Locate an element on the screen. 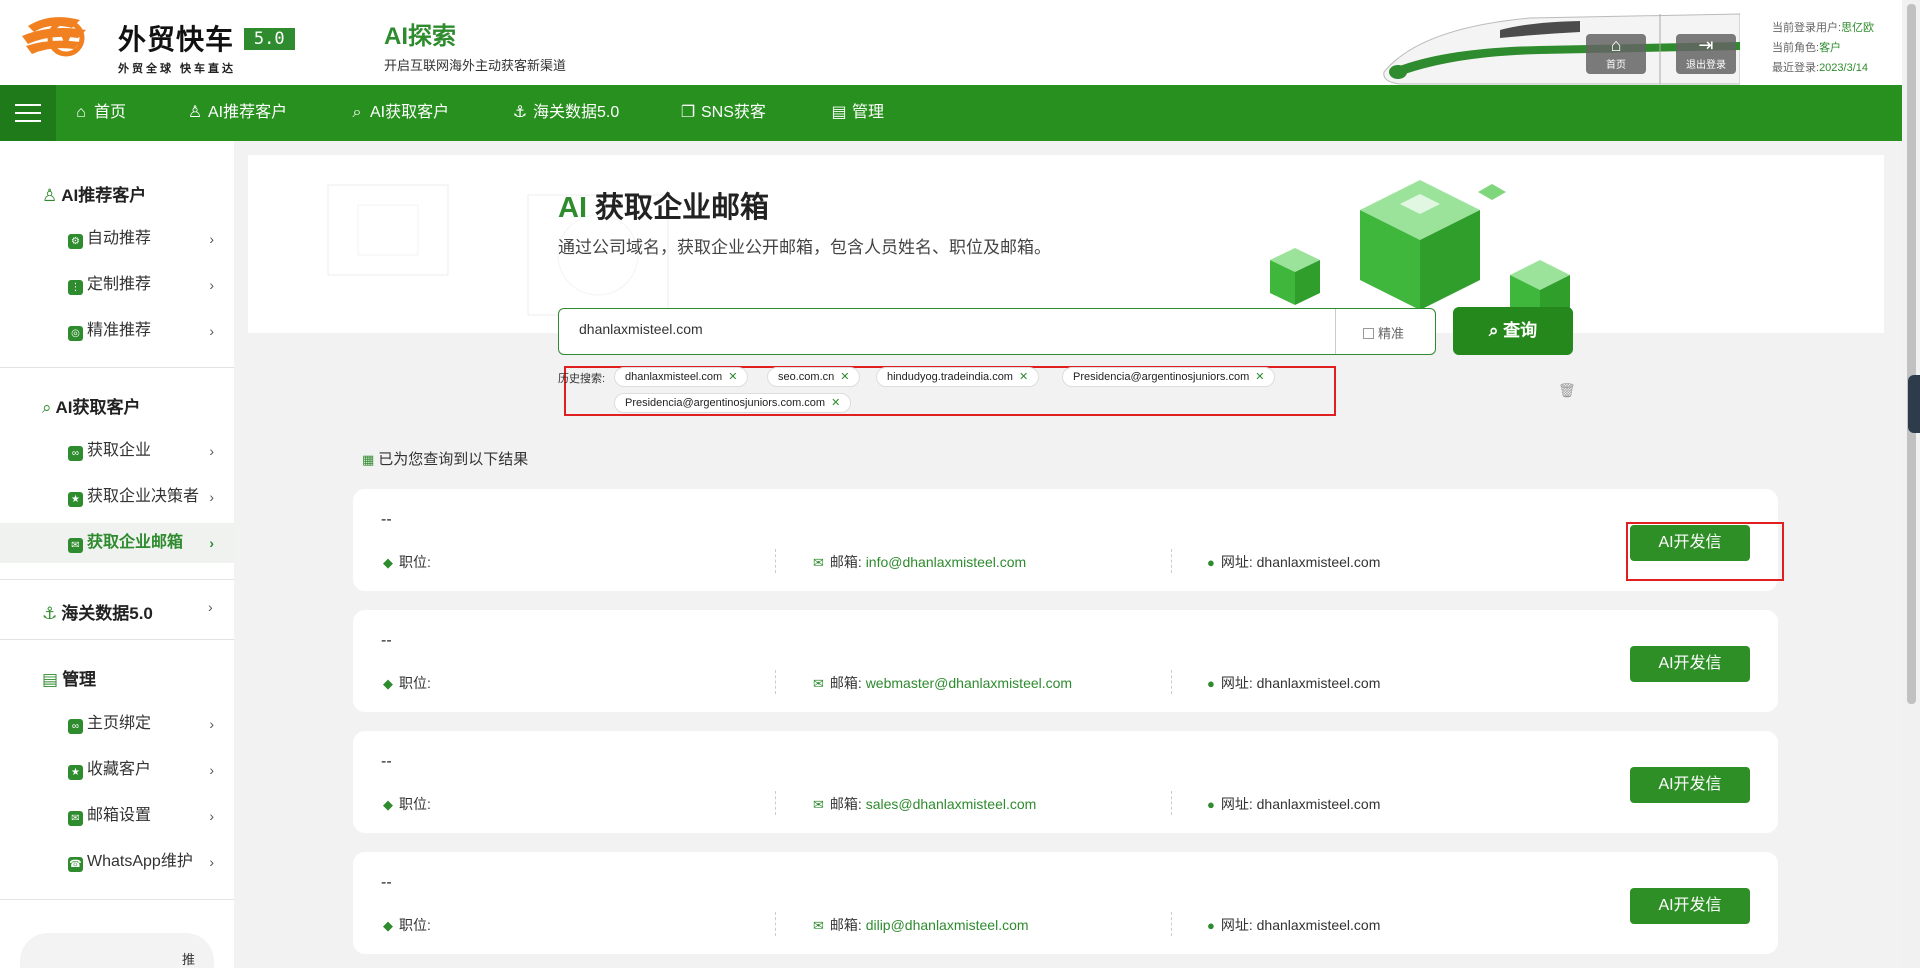 Image resolution: width=1920 pixels, height=968 pixels. robot-icon: ⚙ is located at coordinates (75, 241).